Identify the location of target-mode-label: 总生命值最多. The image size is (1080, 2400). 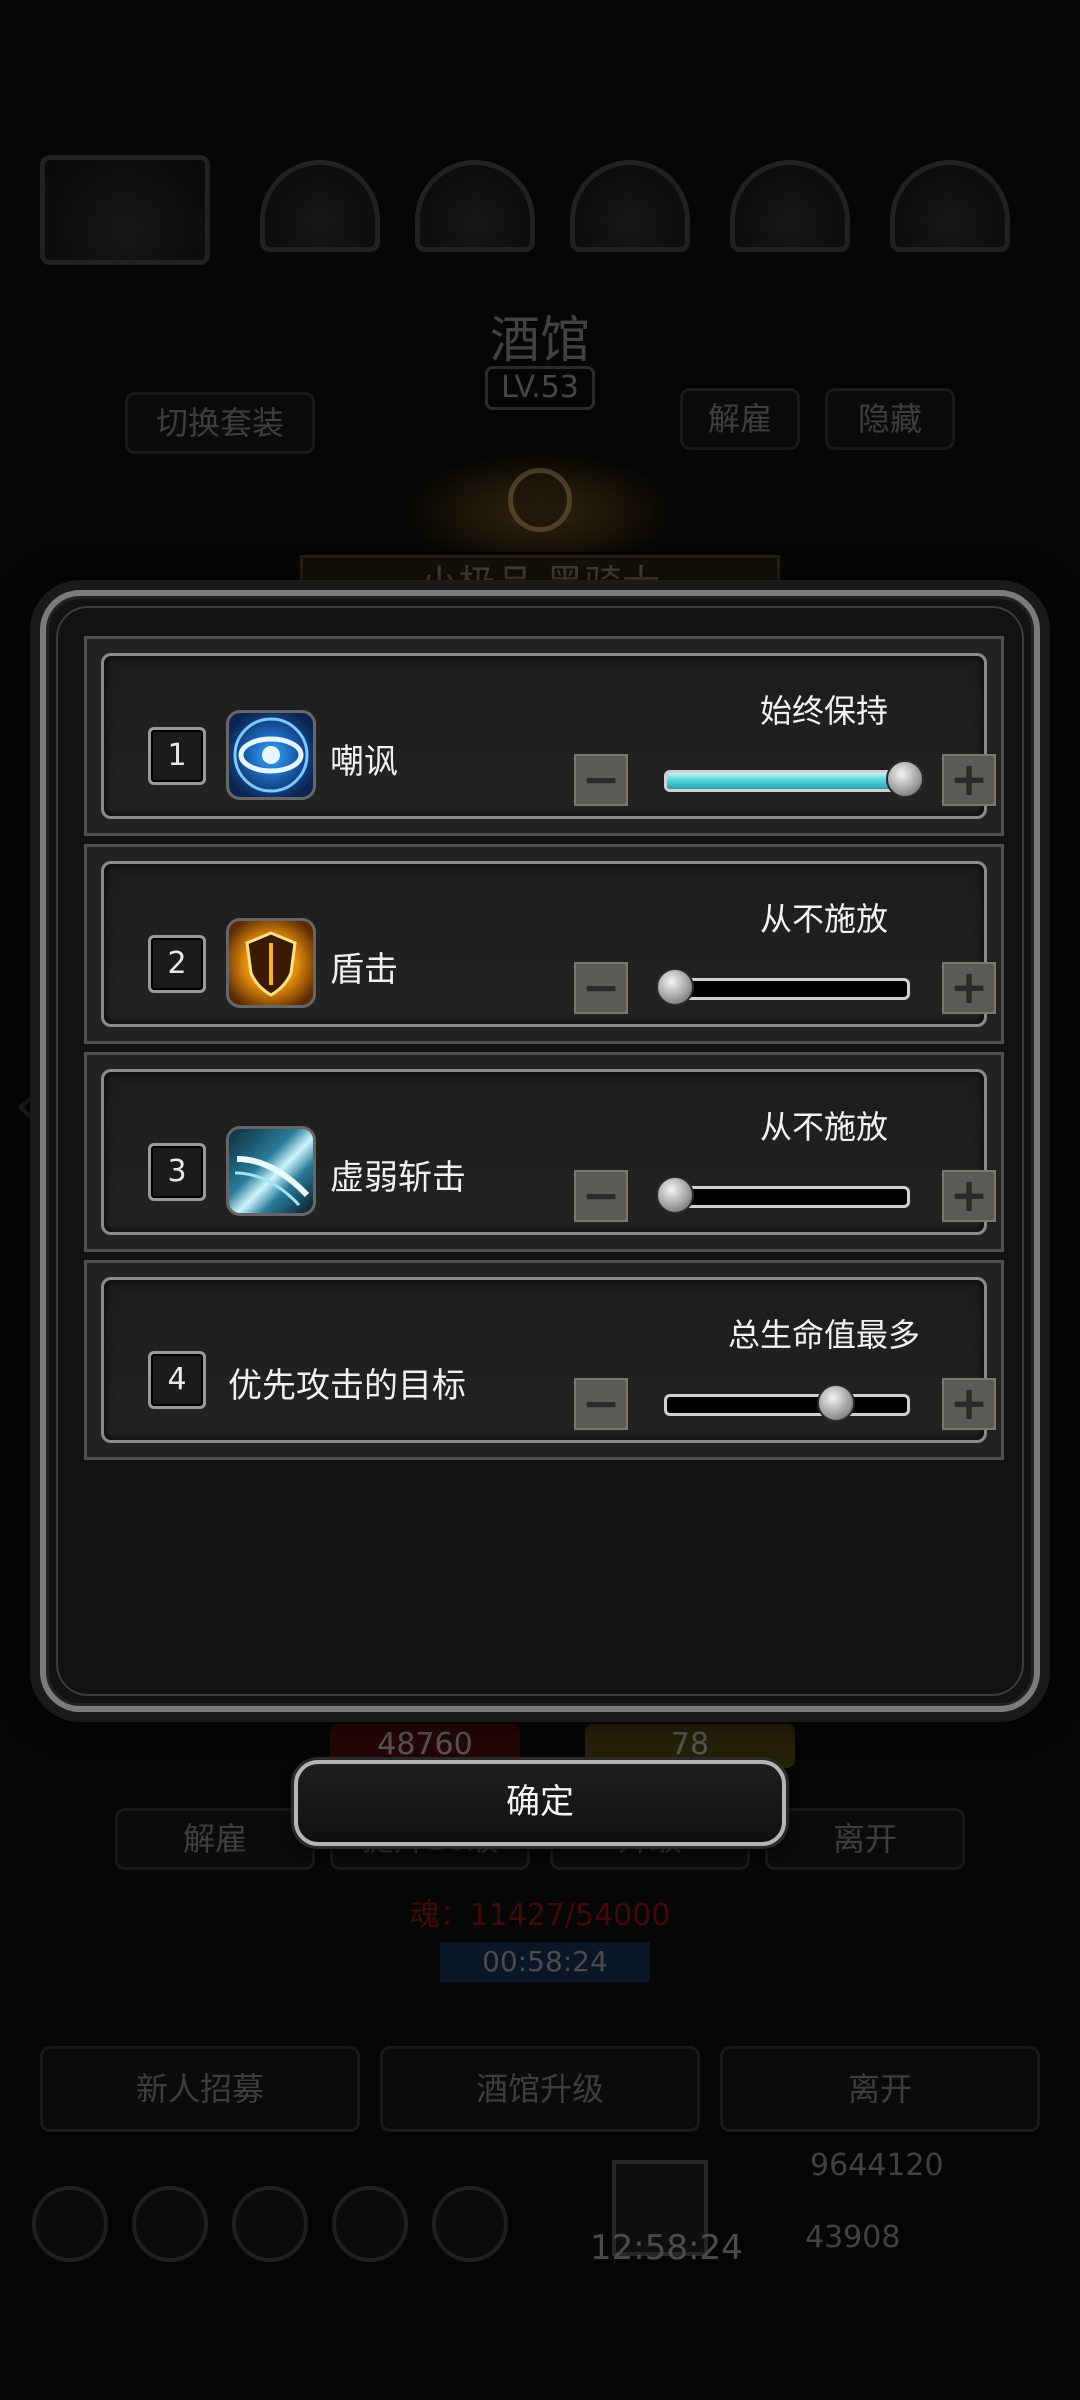
(823, 1335).